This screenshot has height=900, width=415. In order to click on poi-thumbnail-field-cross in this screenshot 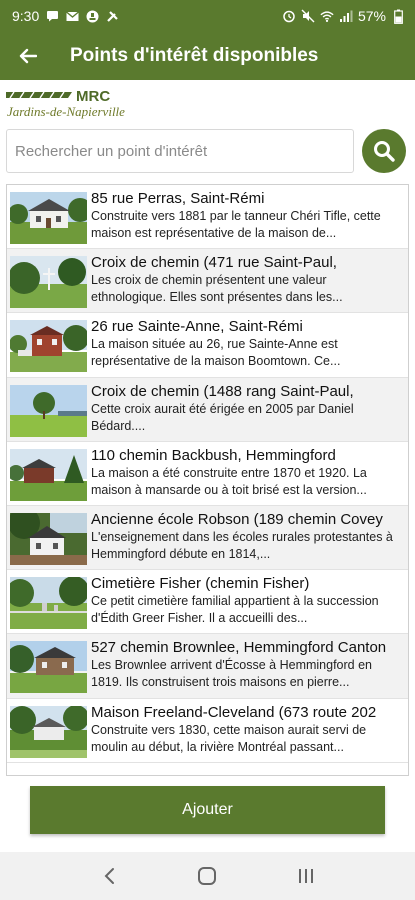, I will do `click(48, 410)`.